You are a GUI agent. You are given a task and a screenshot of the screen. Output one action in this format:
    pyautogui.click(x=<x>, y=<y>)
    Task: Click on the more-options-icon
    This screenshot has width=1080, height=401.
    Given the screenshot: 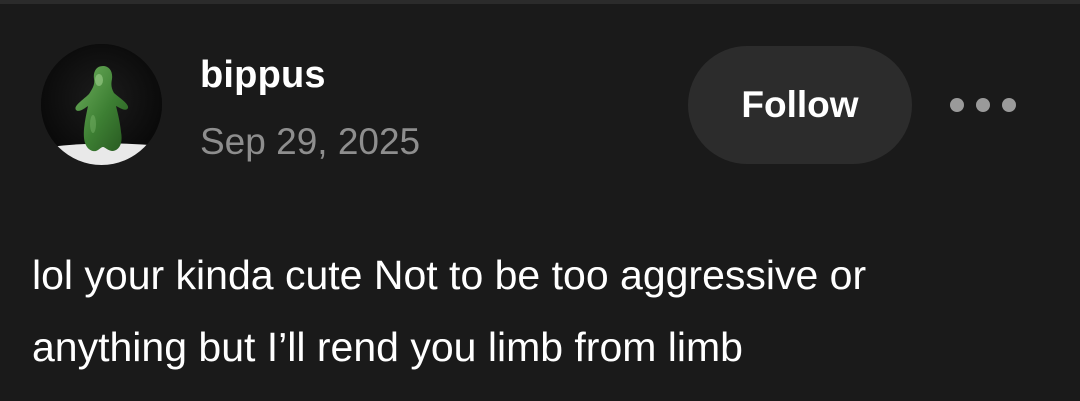 What is the action you would take?
    pyautogui.click(x=983, y=105)
    